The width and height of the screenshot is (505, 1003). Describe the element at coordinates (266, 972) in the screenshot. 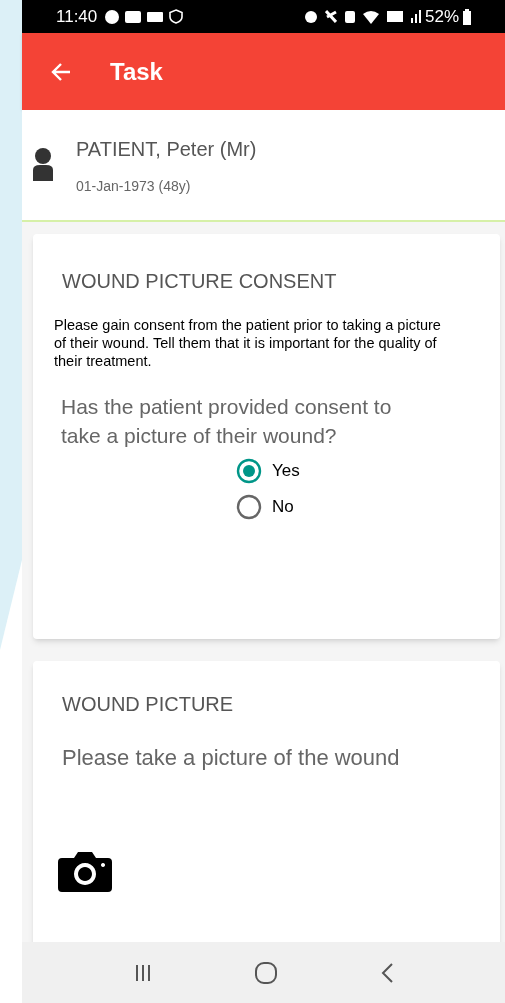

I see `home-icon` at that location.